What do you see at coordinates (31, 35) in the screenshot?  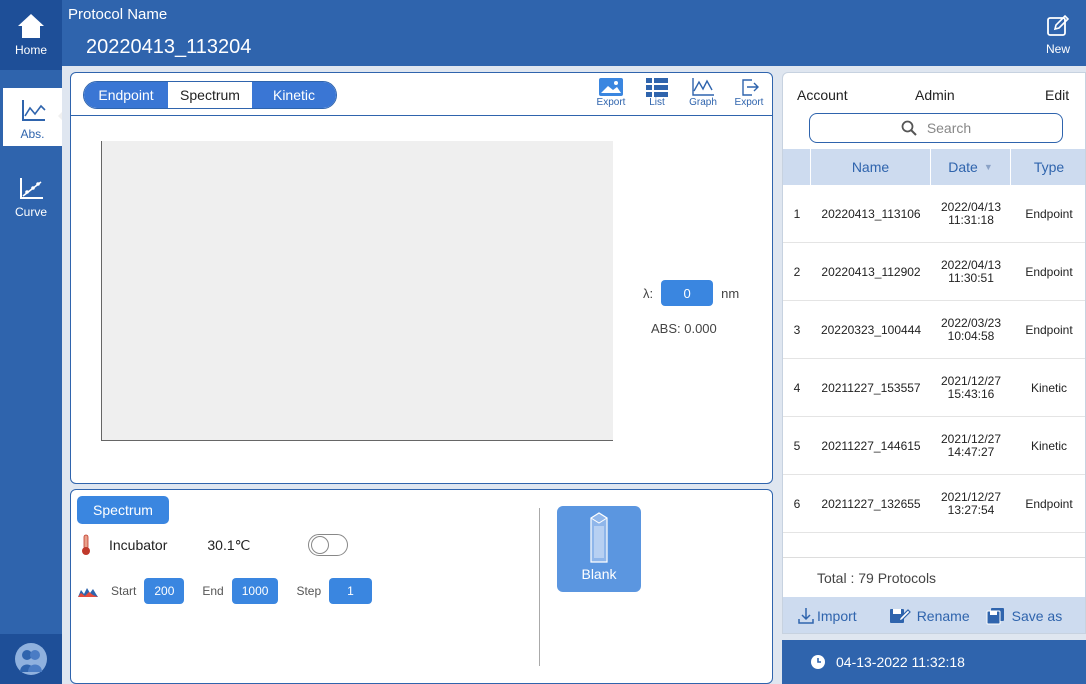 I see `home-button: Home` at bounding box center [31, 35].